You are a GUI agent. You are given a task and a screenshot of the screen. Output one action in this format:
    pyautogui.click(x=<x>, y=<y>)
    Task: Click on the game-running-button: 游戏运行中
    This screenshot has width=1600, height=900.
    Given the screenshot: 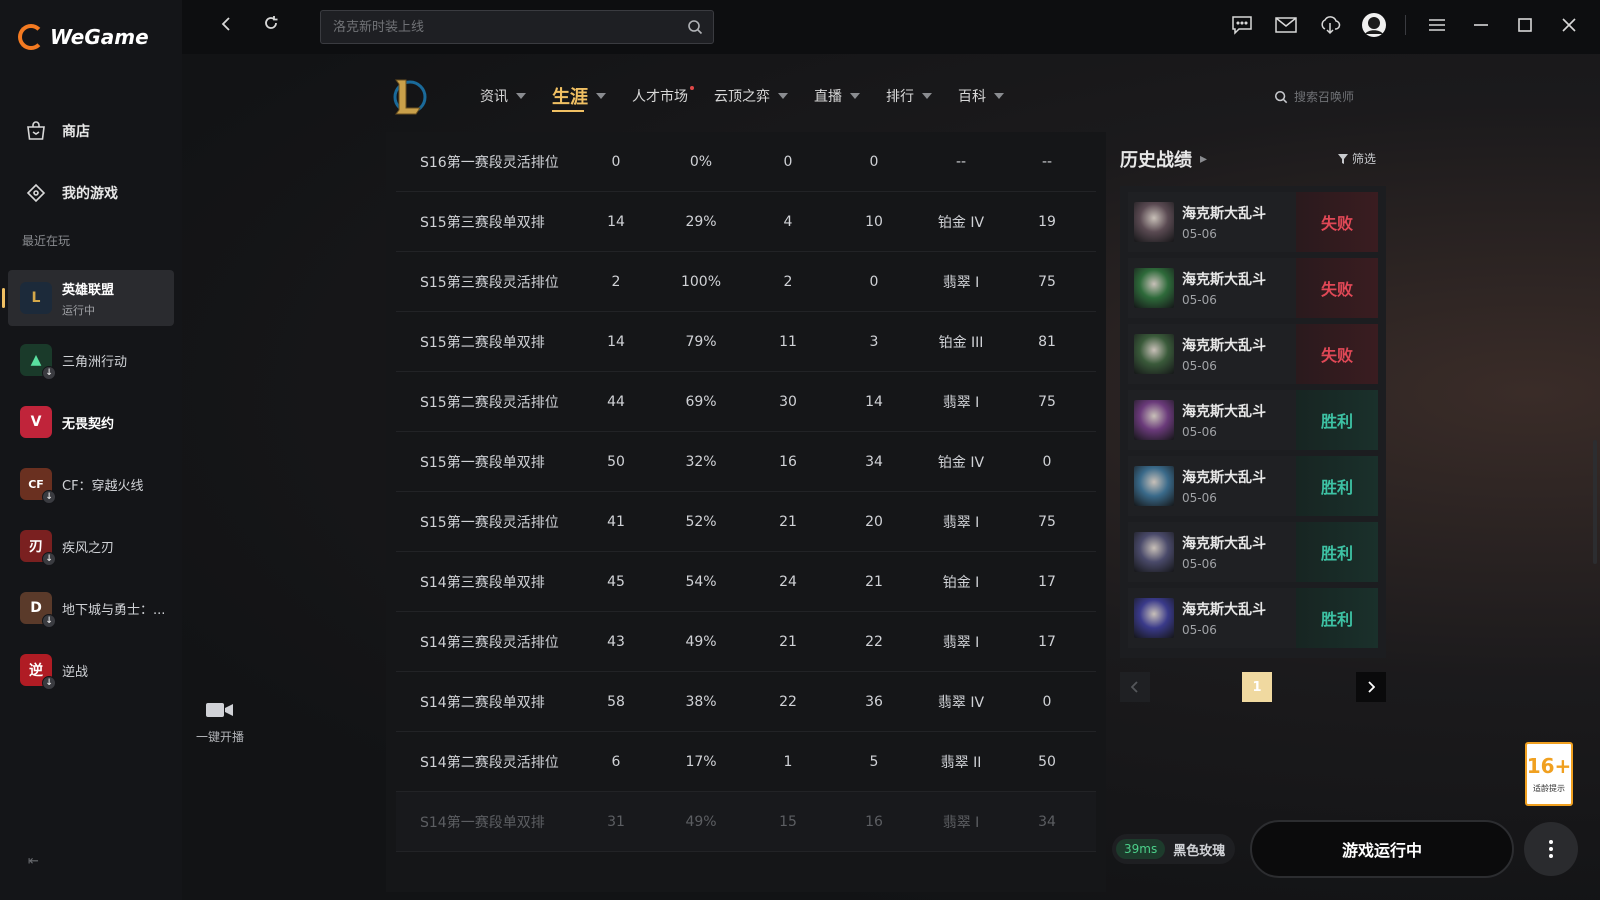 What is the action you would take?
    pyautogui.click(x=1382, y=849)
    